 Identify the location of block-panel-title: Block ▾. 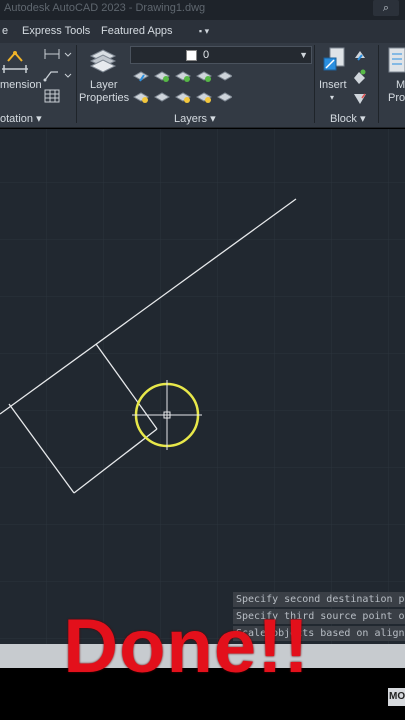
(347, 118).